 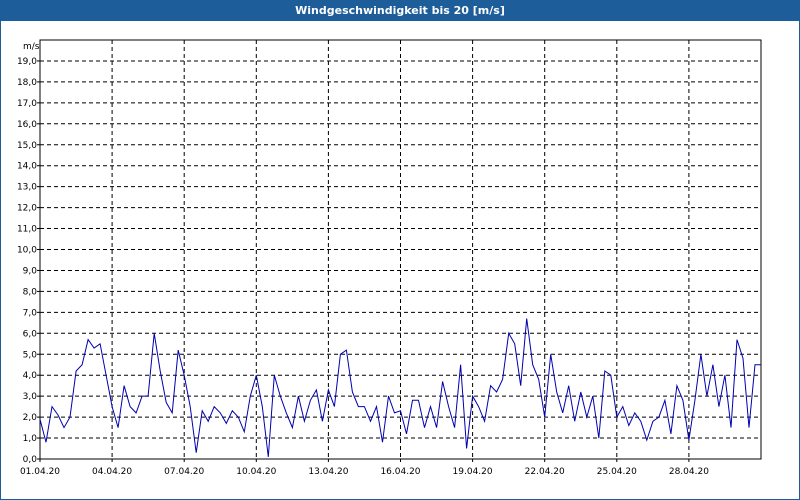 I want to click on y-tick-label: 7,0, so click(x=30, y=313).